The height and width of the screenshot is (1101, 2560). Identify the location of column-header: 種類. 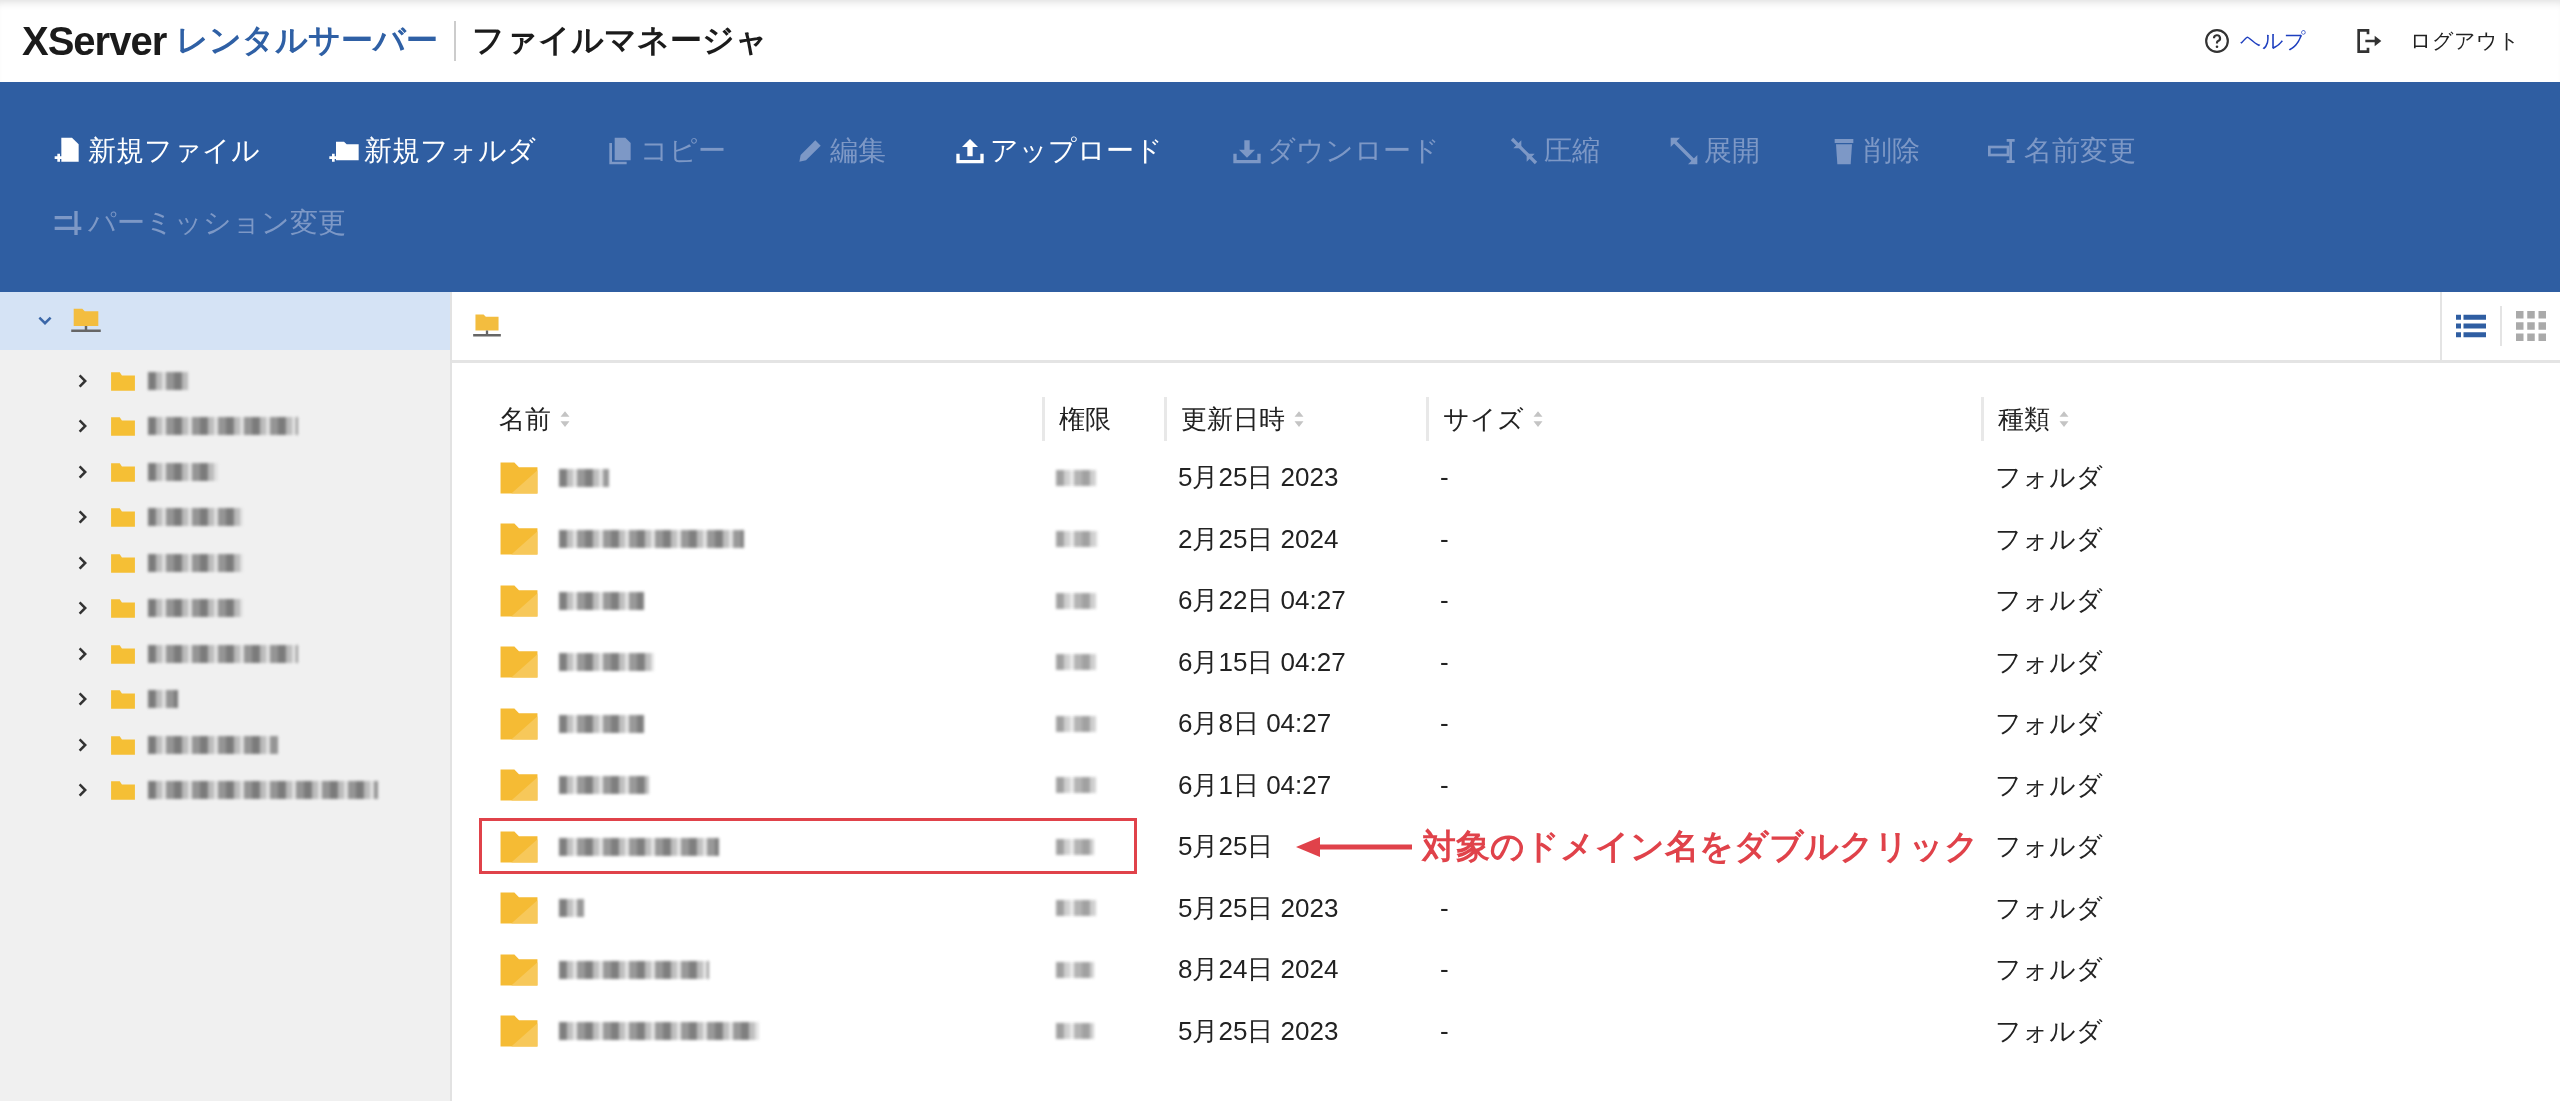
(2024, 419).